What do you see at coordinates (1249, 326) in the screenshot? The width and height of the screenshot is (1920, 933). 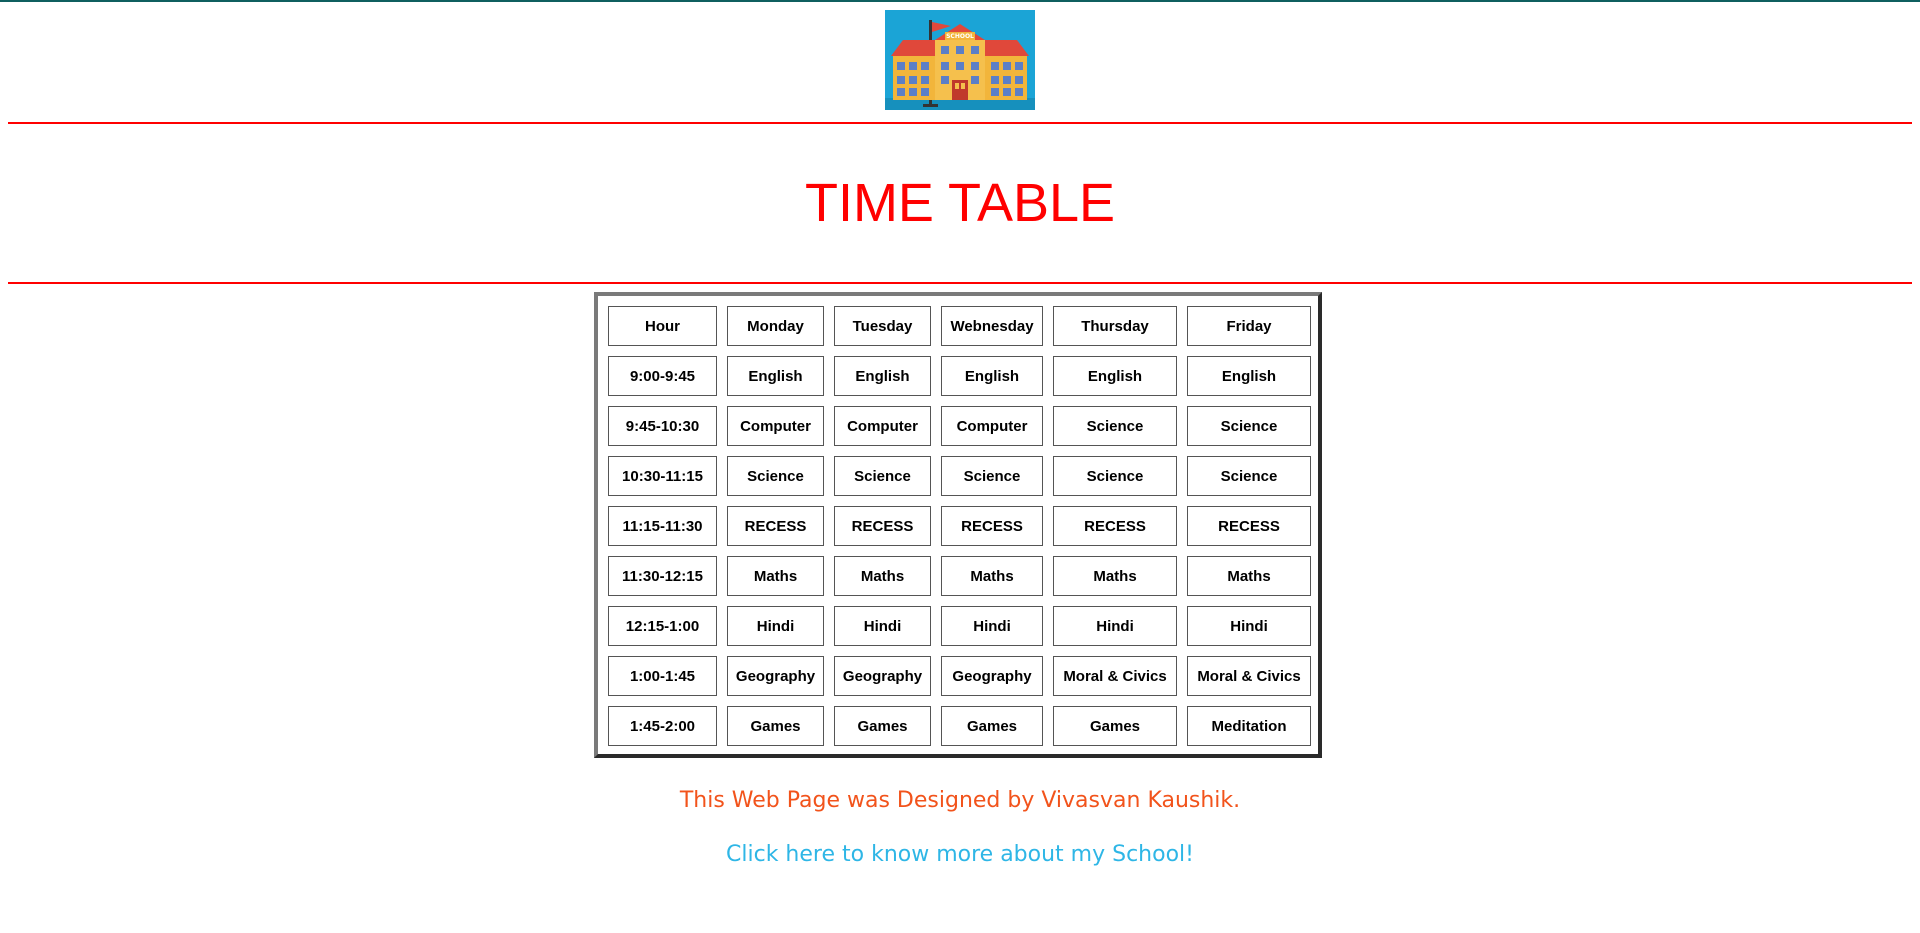 I see `day-header: Friday` at bounding box center [1249, 326].